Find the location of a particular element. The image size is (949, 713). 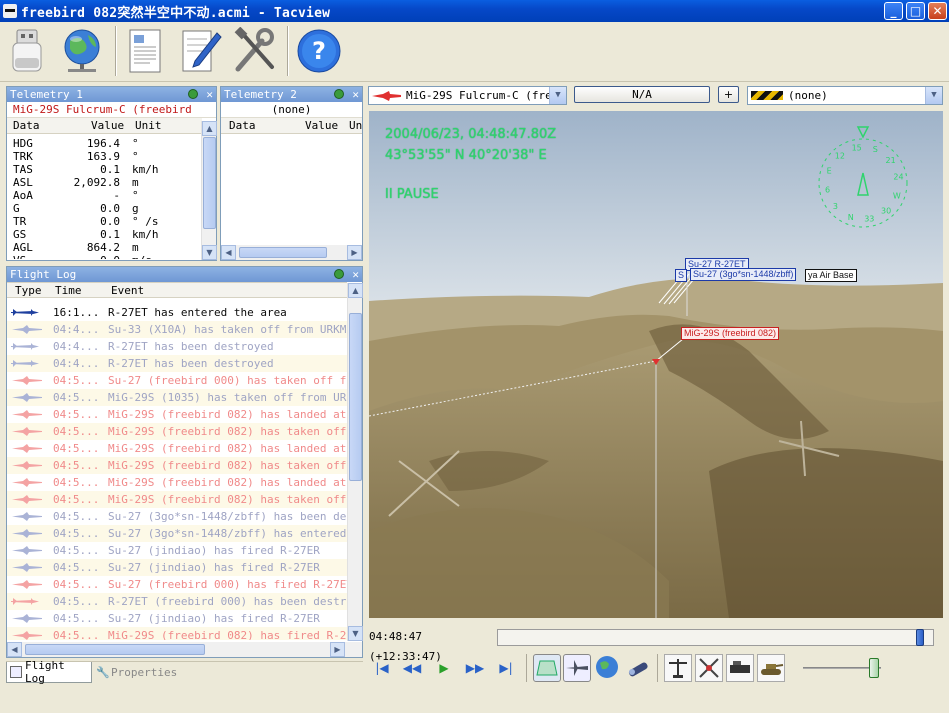

tag-airbase: ya Air Base is located at coordinates (831, 275).